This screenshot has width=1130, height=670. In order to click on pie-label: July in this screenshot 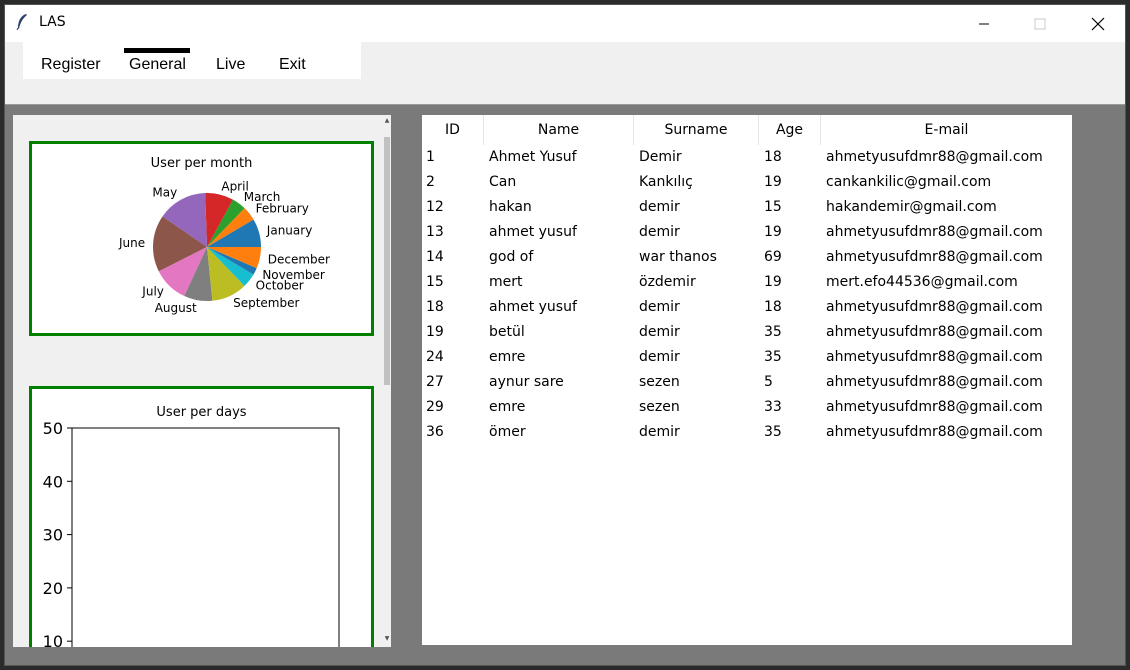, I will do `click(152, 292)`.